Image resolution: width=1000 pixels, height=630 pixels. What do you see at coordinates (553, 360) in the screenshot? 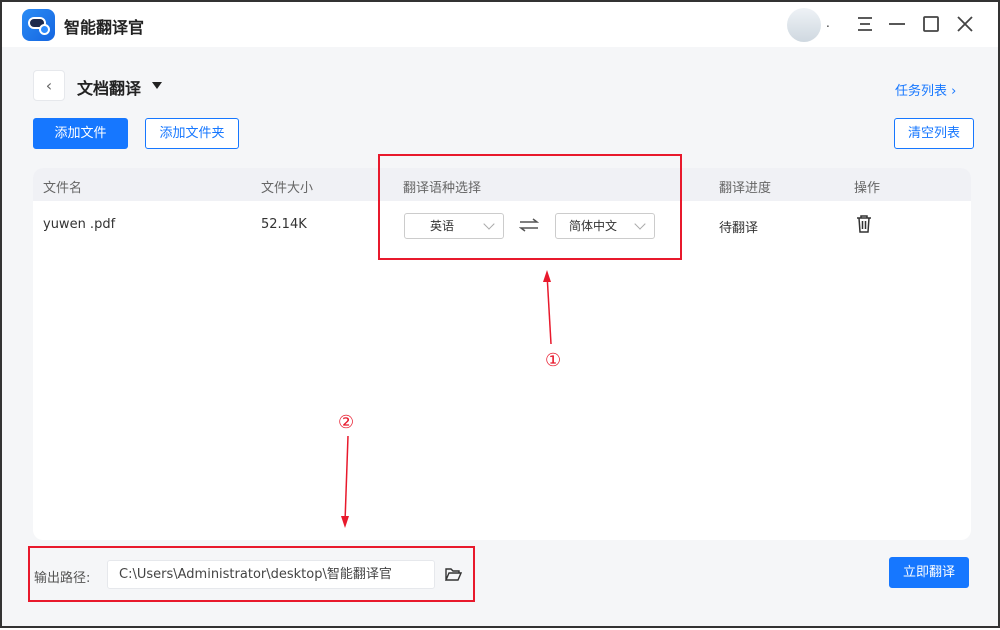
I see `annotation-1: ①` at bounding box center [553, 360].